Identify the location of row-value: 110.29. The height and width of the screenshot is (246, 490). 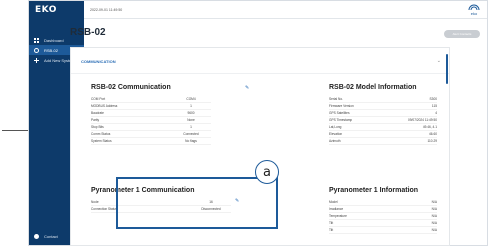
(432, 141).